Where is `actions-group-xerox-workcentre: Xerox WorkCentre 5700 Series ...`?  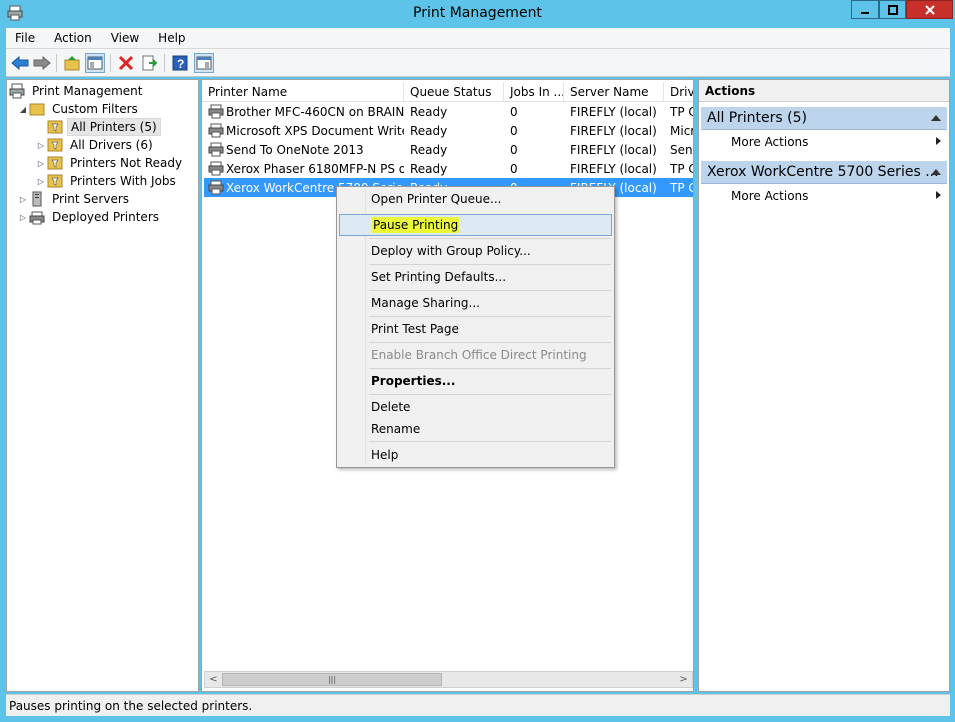
actions-group-xerox-workcentre: Xerox WorkCentre 5700 Series ... is located at coordinates (824, 172).